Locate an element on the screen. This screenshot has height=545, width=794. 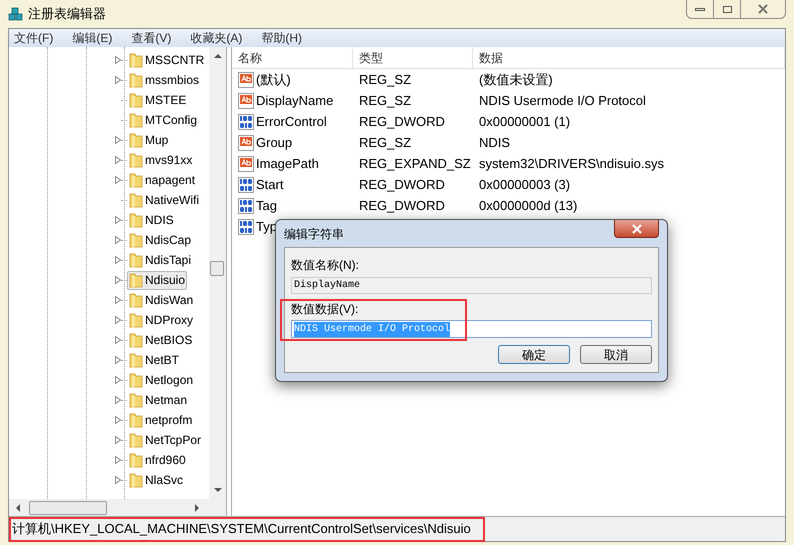
tree-item: mvs91xx is located at coordinates (160, 160).